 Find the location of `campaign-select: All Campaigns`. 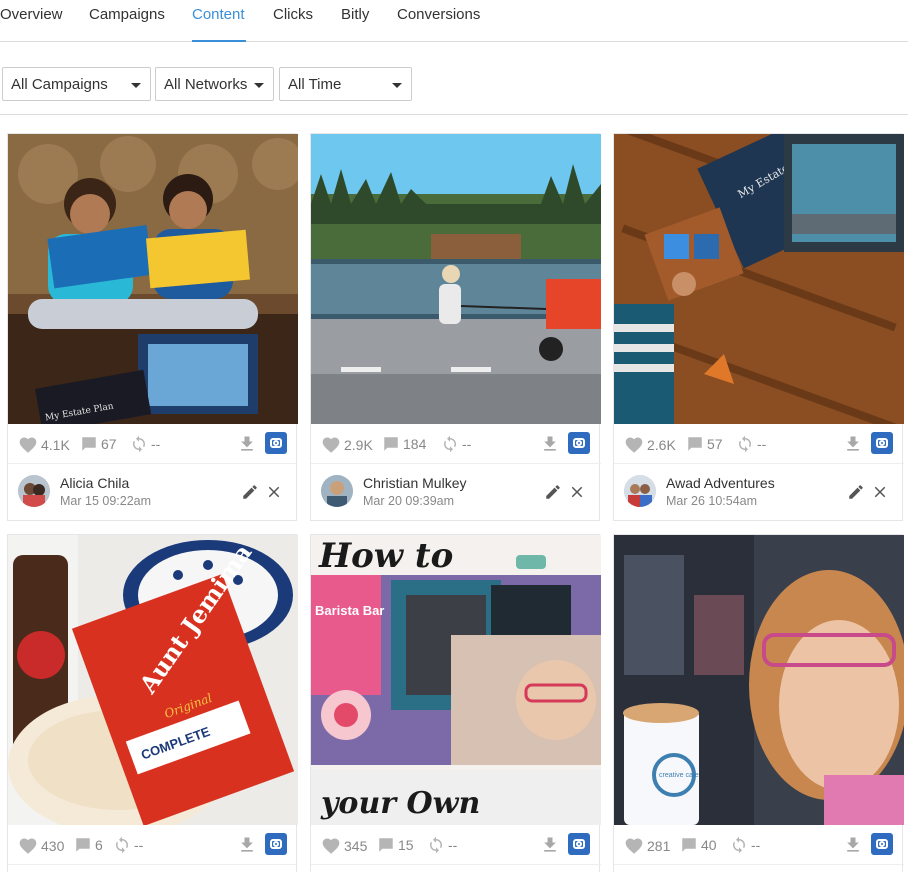

campaign-select: All Campaigns is located at coordinates (76, 84).